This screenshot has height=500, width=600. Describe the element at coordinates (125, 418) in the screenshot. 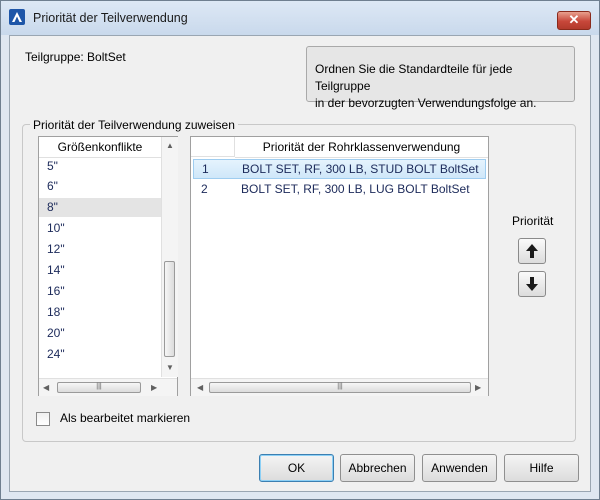

I see `mark-edited-label: Als bearbeitet markieren` at that location.